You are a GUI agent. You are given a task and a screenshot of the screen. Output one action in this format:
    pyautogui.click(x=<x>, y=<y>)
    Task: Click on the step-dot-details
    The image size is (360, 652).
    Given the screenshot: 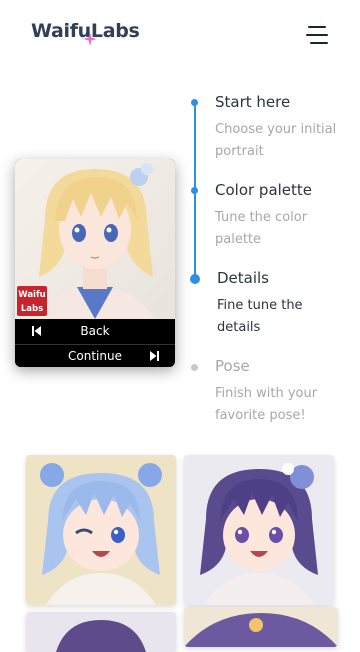 What is the action you would take?
    pyautogui.click(x=195, y=279)
    